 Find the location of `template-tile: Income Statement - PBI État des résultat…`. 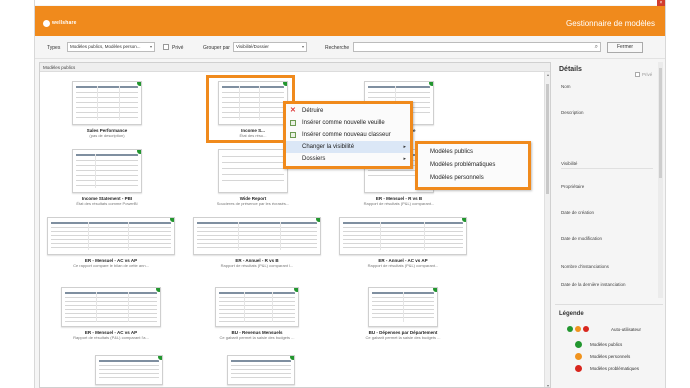

template-tile: Income Statement - PBI État des résultat… is located at coordinates (107, 177).